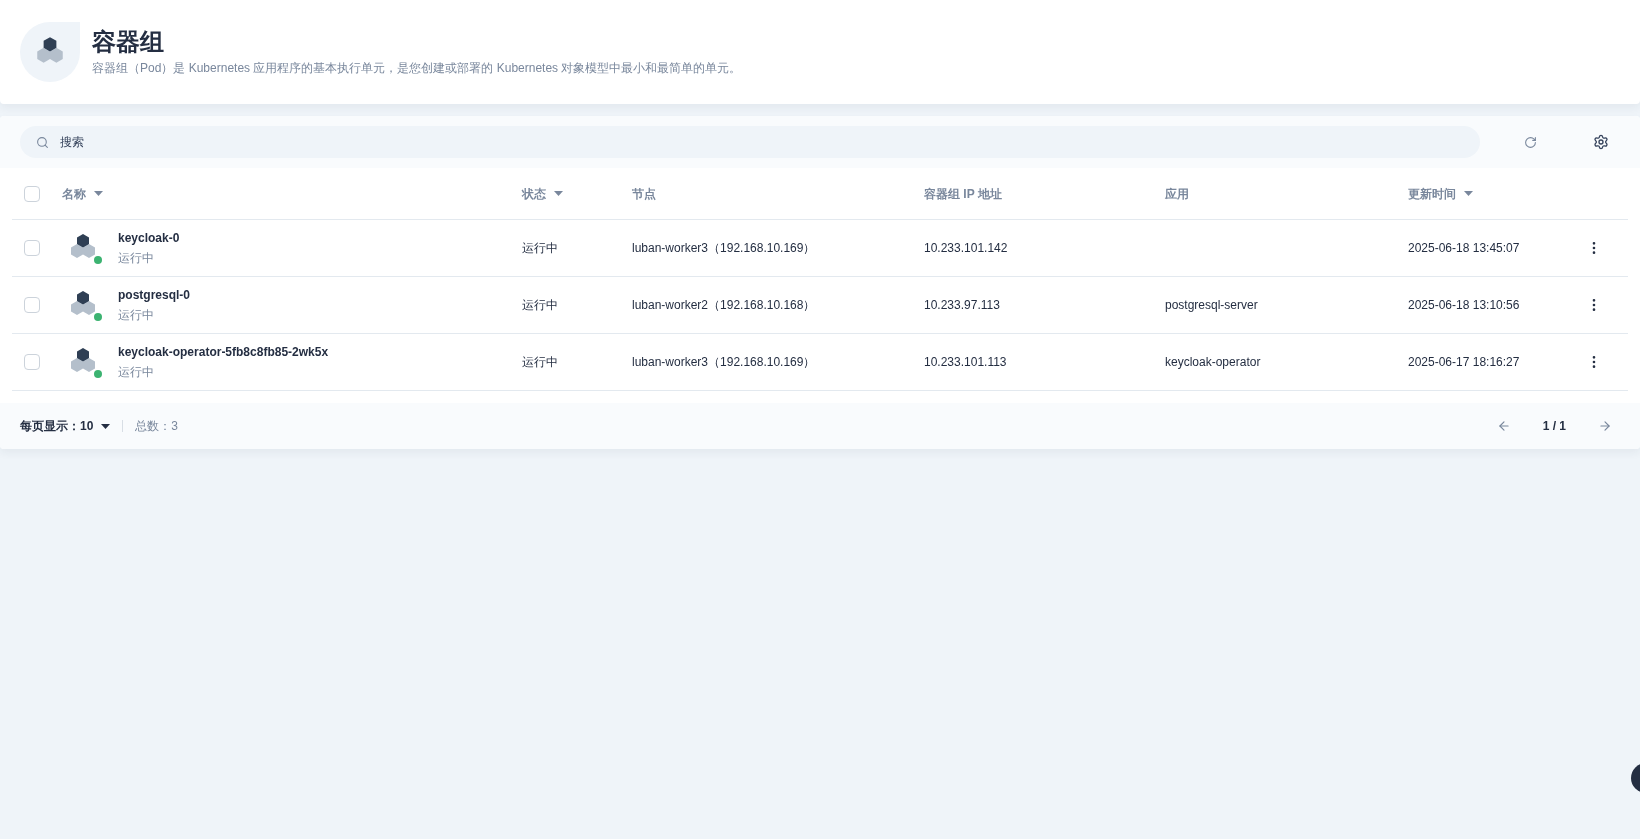 This screenshot has width=1640, height=839. Describe the element at coordinates (149, 238) in the screenshot. I see `pod-name-link: keycloak-0` at that location.